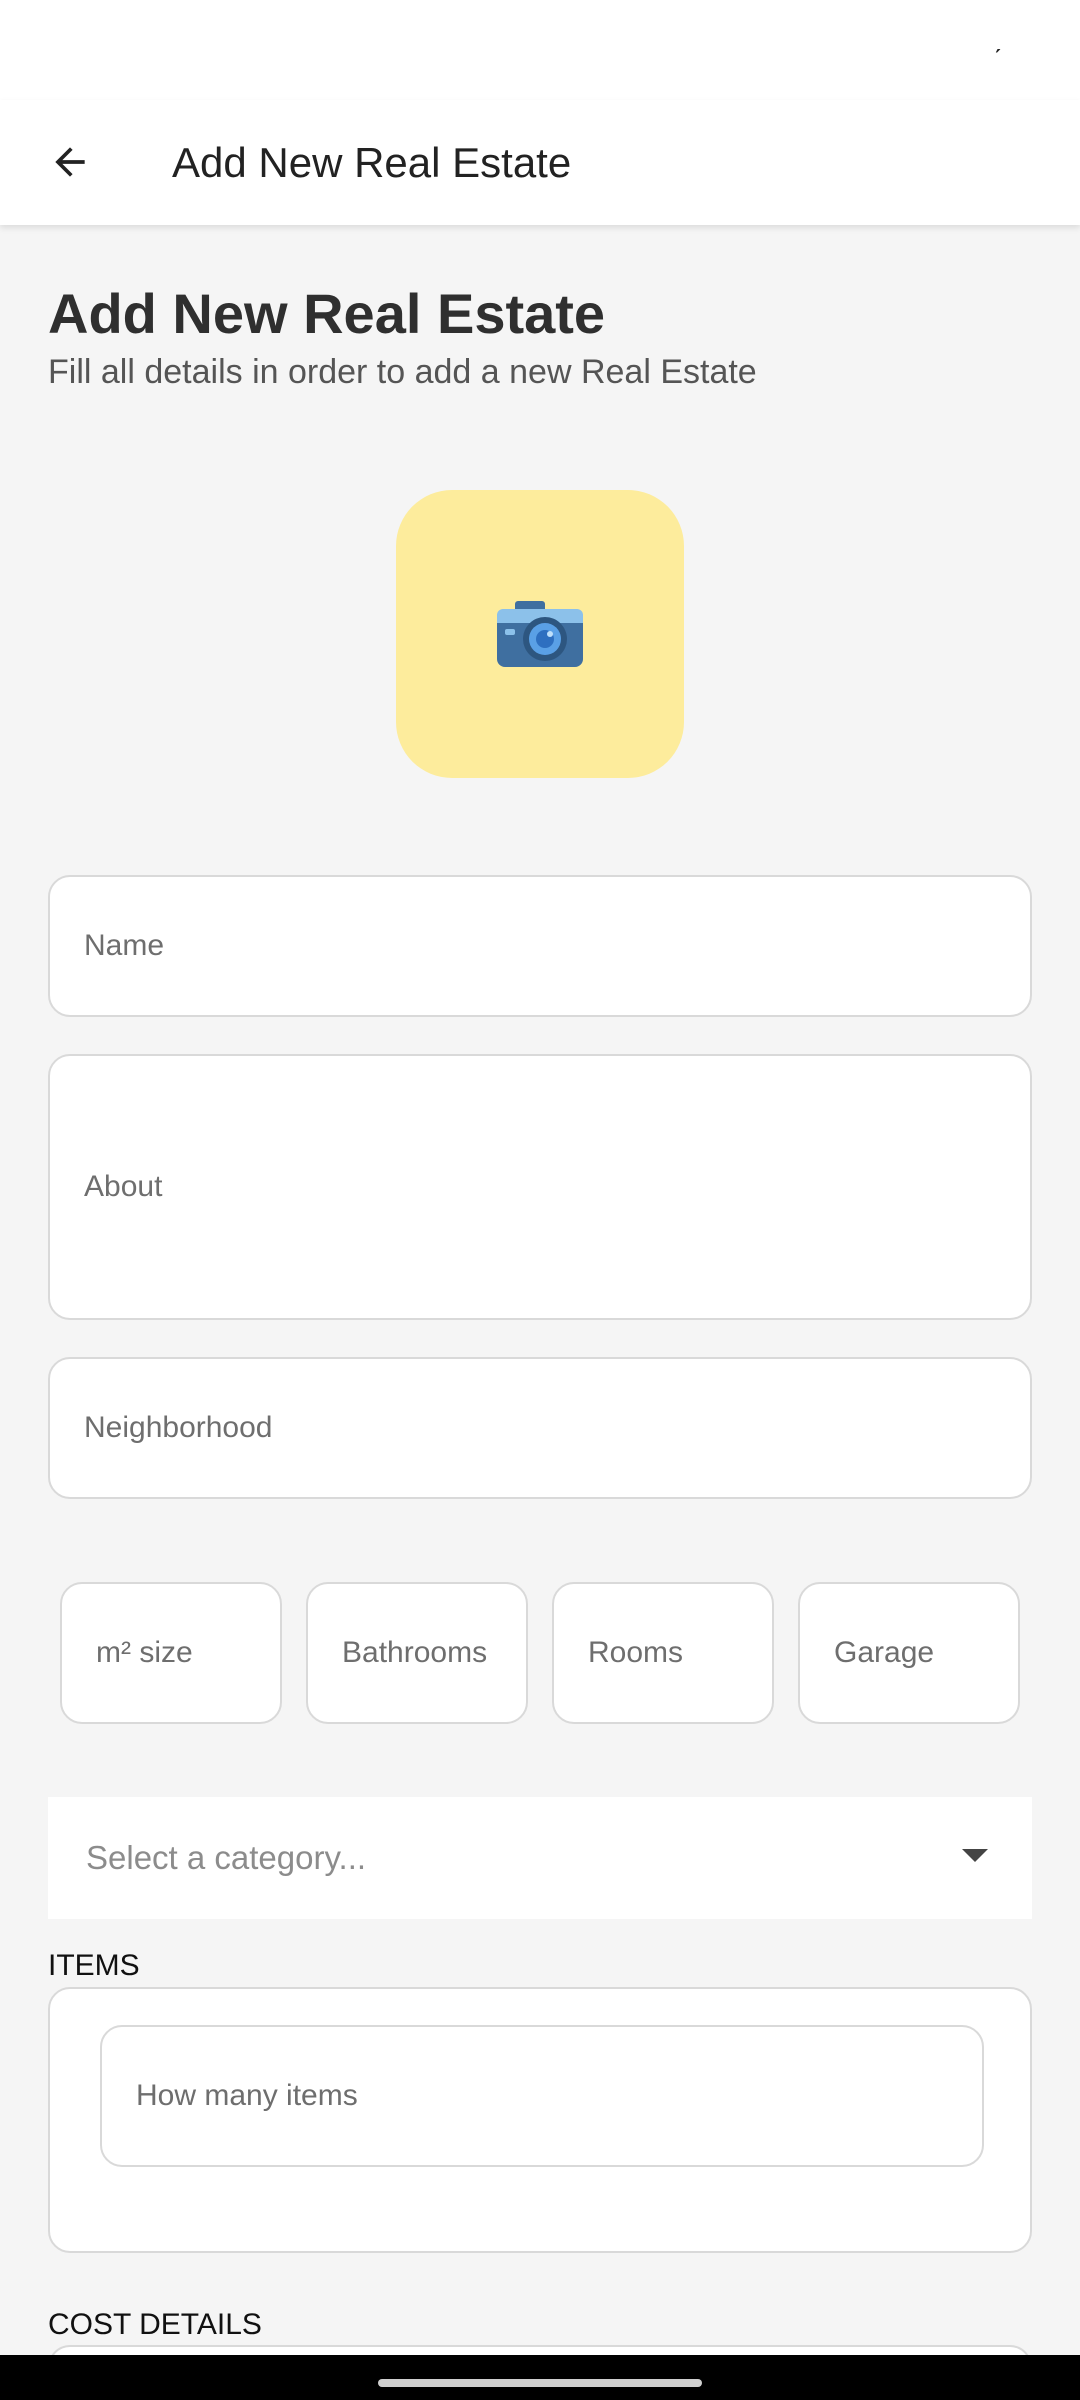 This screenshot has width=1080, height=2400. I want to click on photo-picker-button, so click(540, 634).